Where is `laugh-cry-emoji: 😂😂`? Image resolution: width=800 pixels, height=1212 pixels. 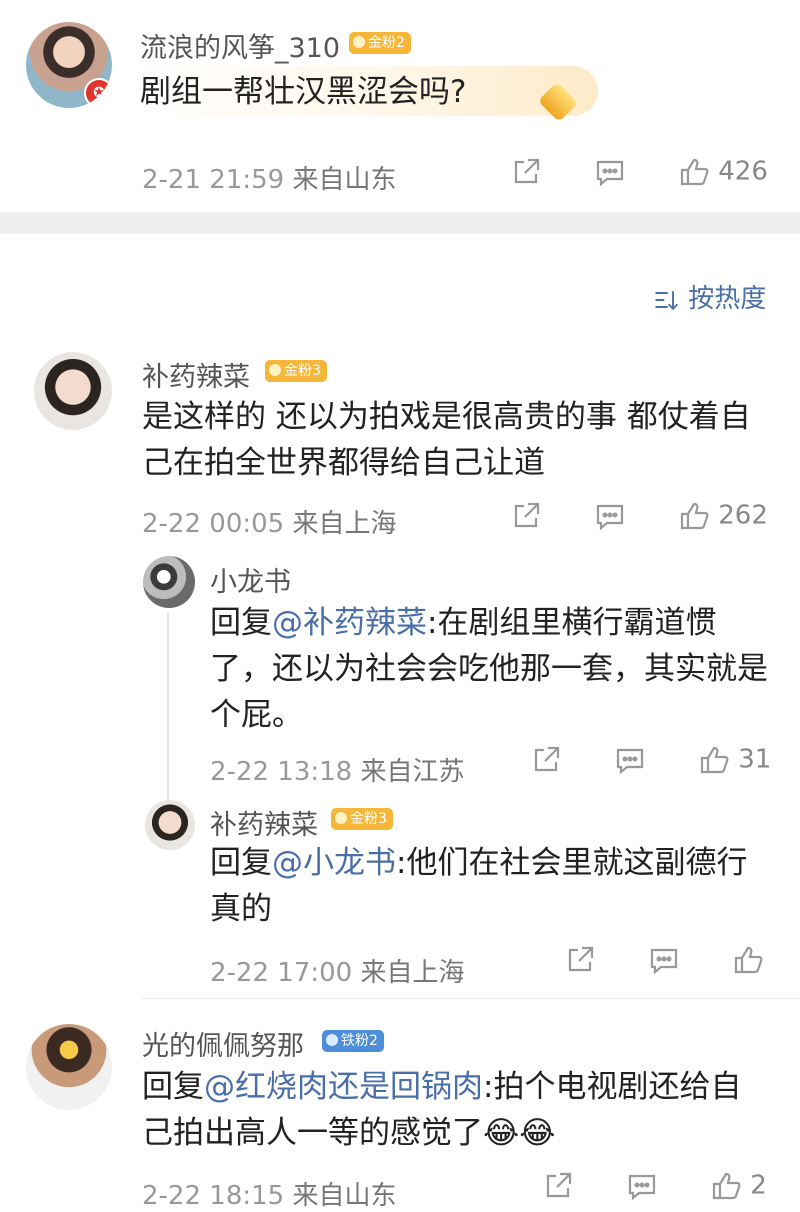
laugh-cry-emoji: 😂😂 is located at coordinates (519, 1133).